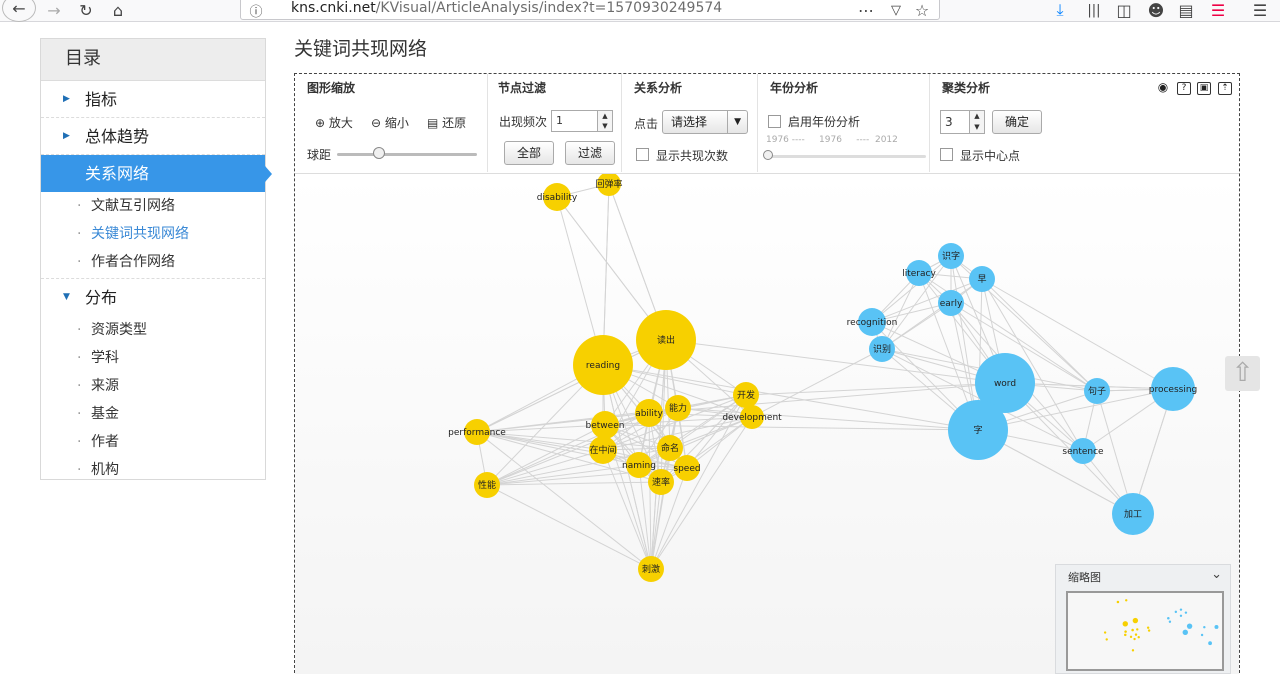 The height and width of the screenshot is (674, 1280). I want to click on enable-year-label: 启用年份分析, so click(824, 122).